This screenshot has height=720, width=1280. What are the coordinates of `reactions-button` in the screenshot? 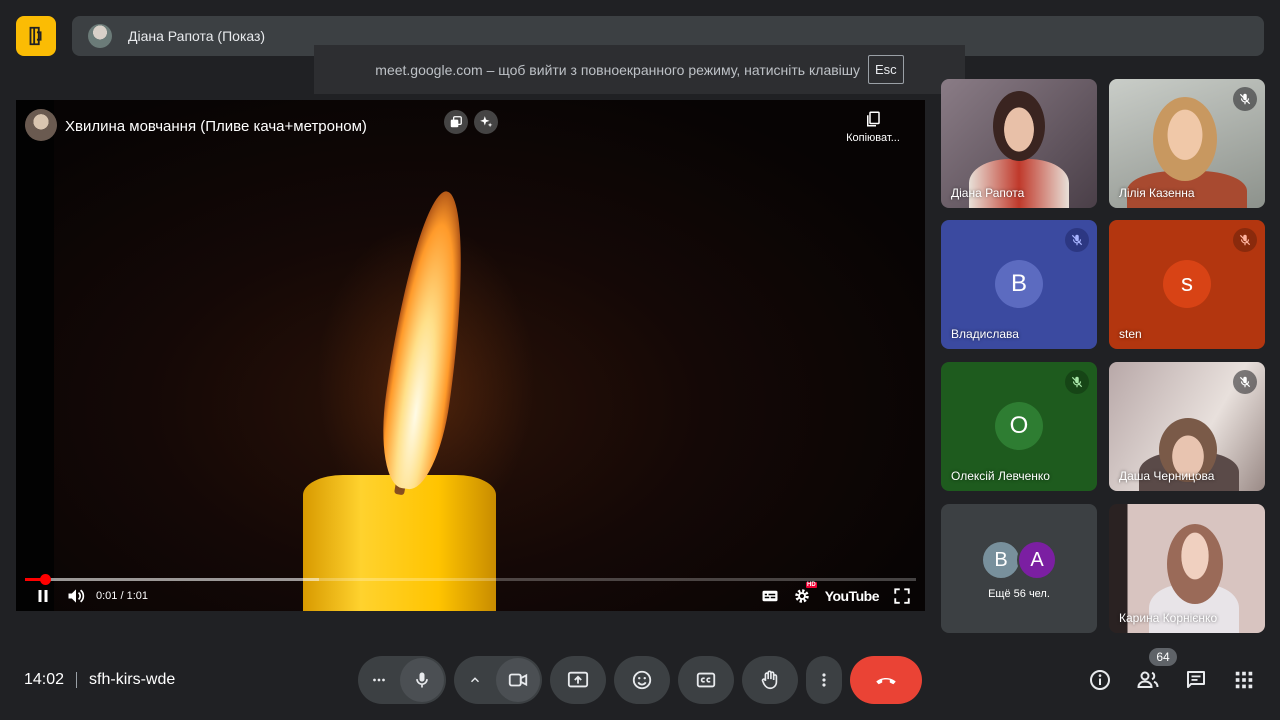 It's located at (642, 680).